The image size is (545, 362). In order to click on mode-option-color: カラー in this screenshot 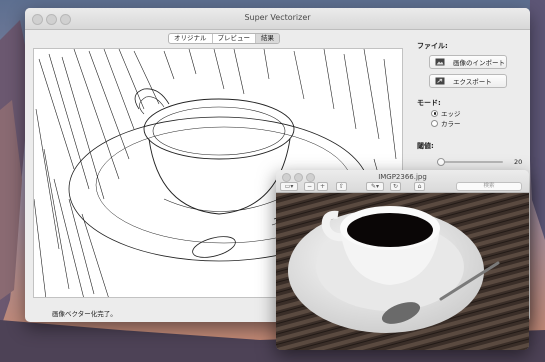, I will do `click(446, 123)`.